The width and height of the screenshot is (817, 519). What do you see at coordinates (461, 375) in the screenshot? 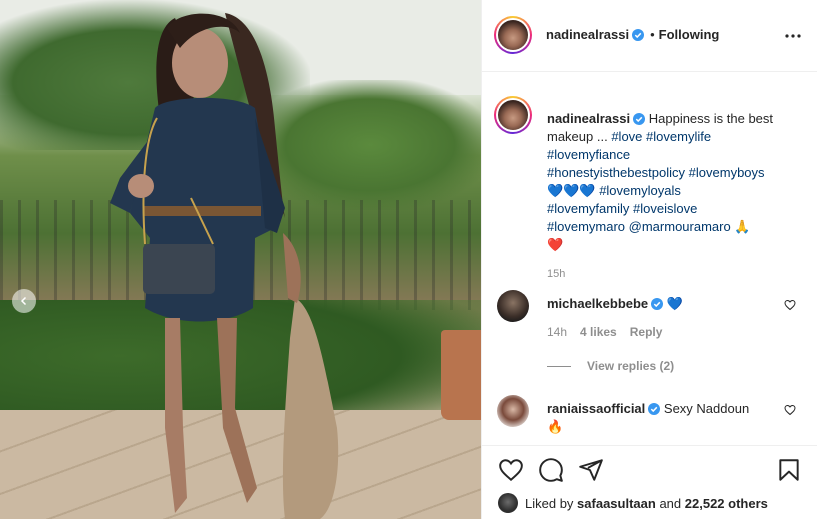
I see `photo-flower-pot` at bounding box center [461, 375].